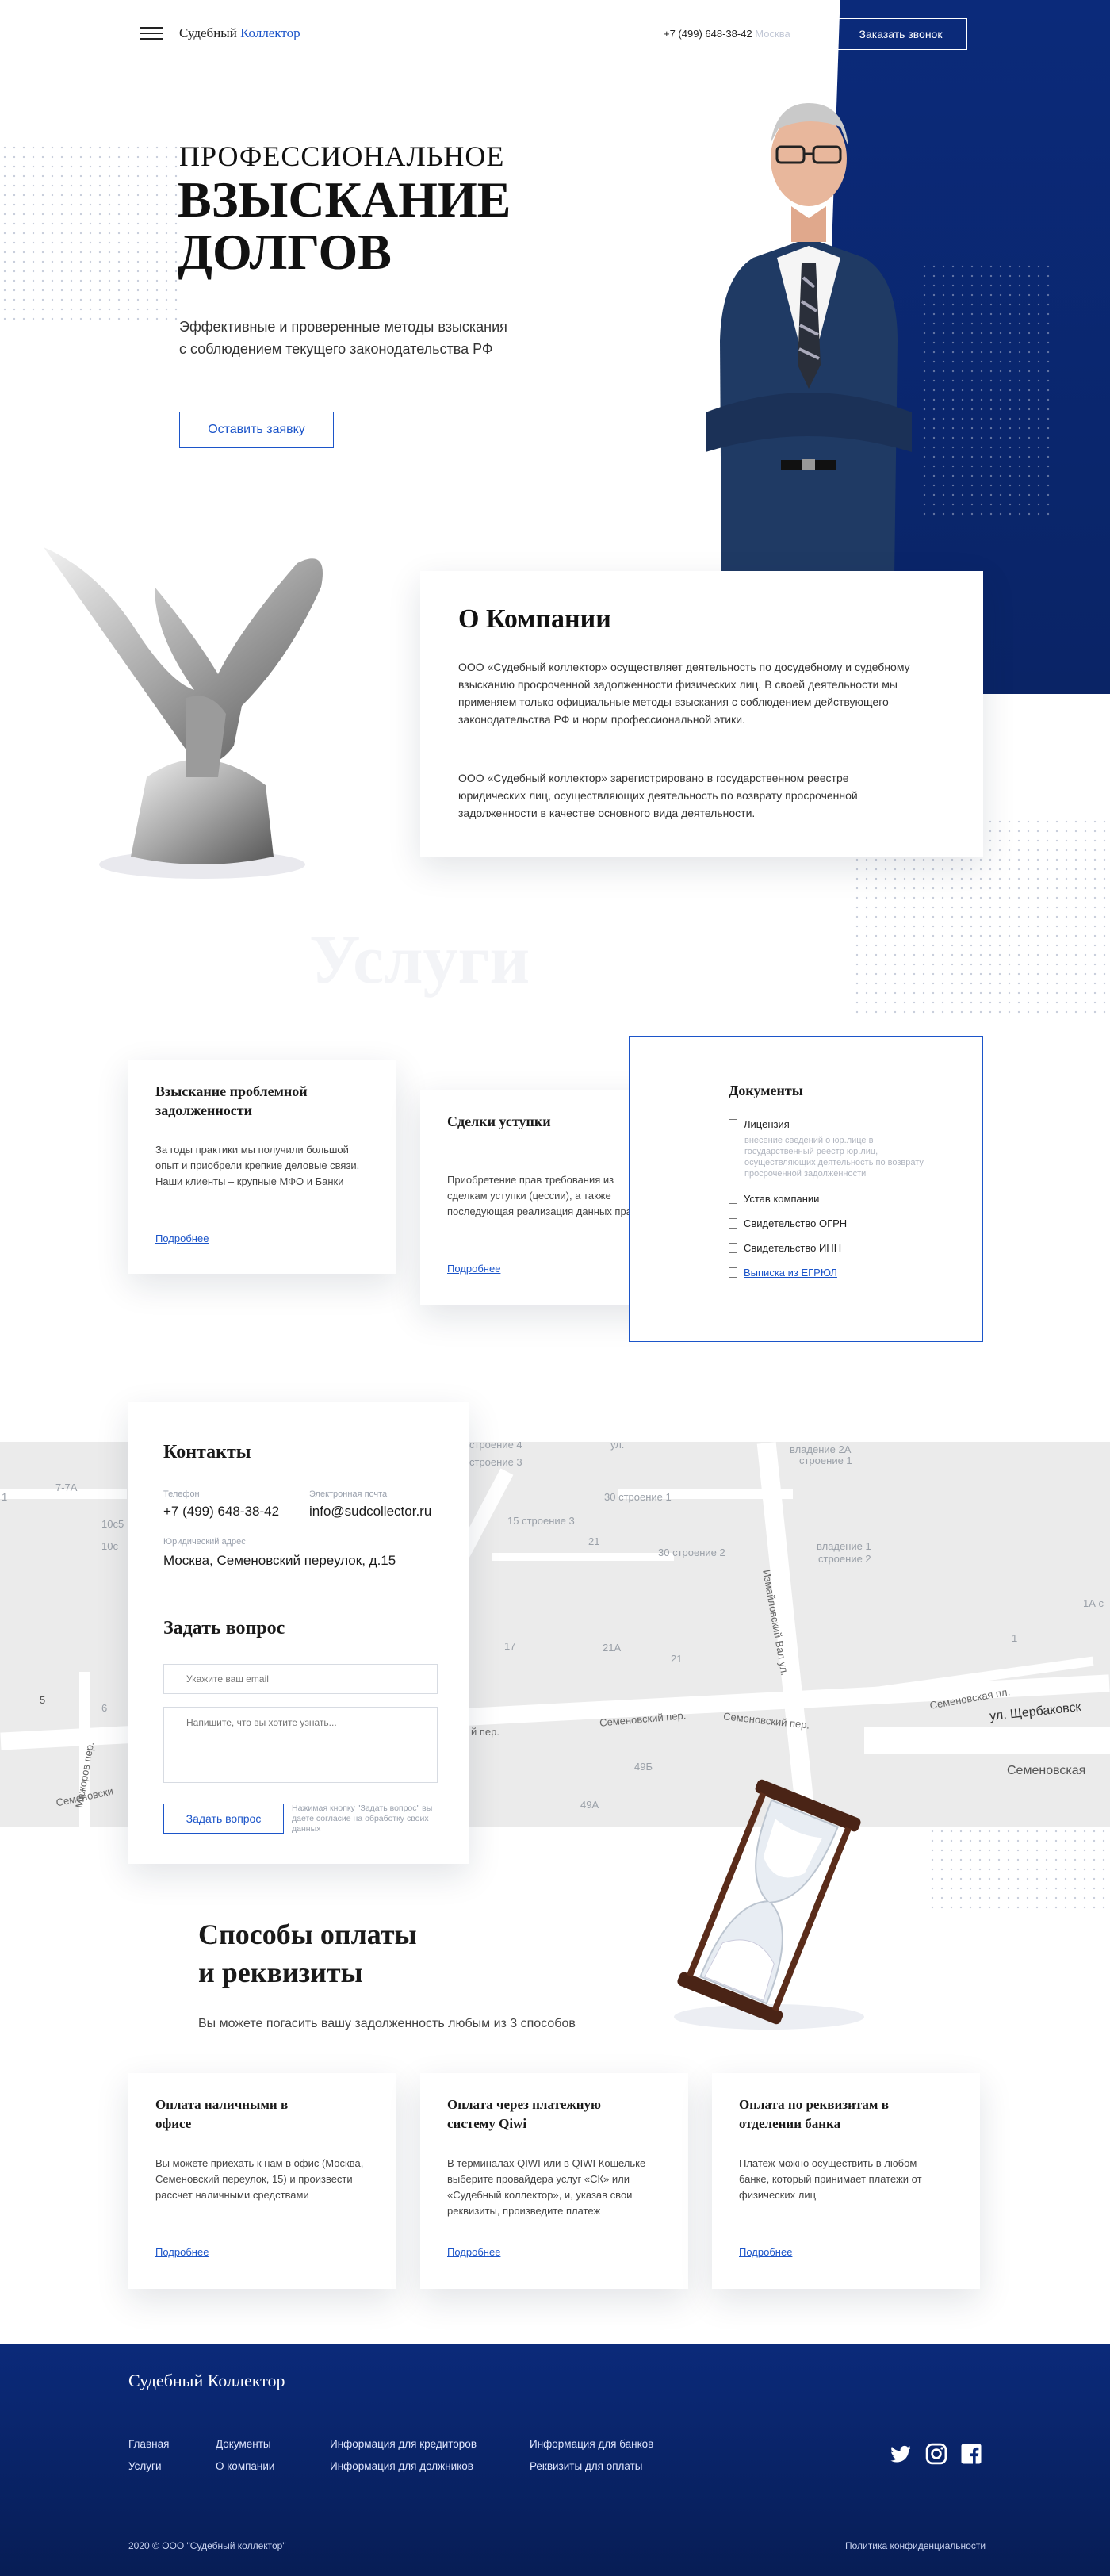  I want to click on ask-question-button: Задать вопрос, so click(223, 1819).